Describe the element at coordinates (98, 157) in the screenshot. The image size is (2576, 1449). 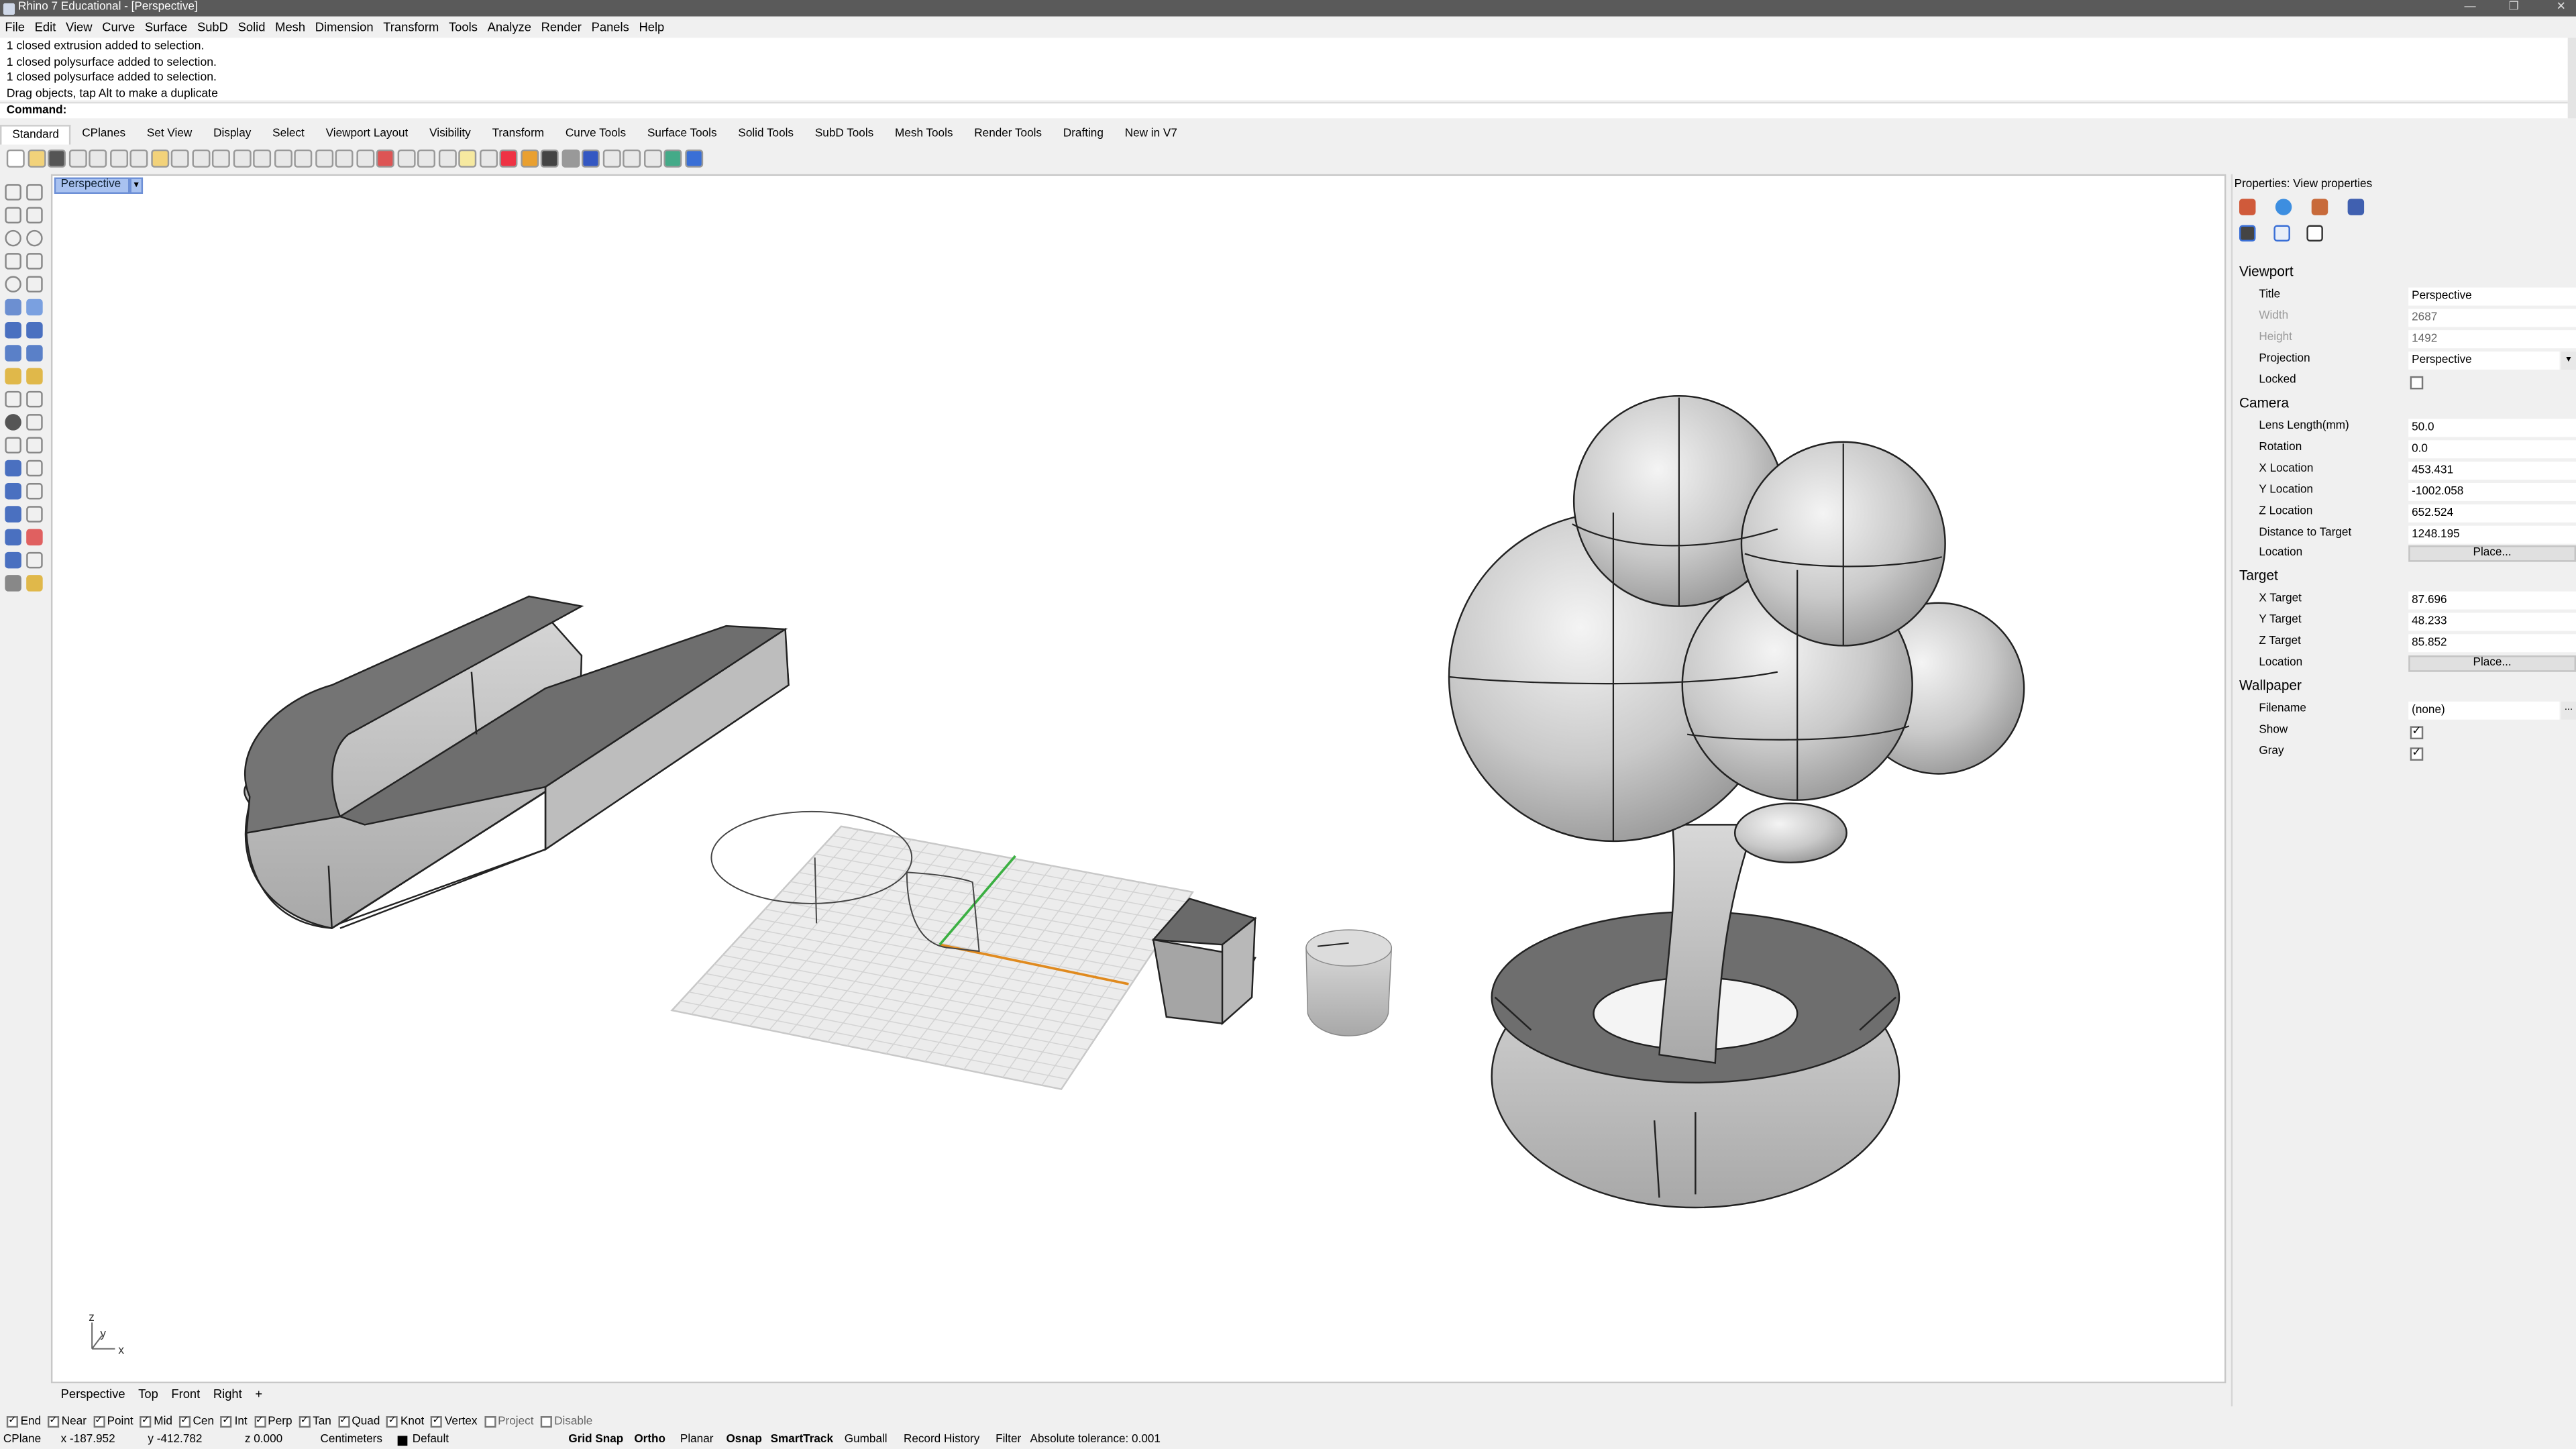
I see `properties-icon` at that location.